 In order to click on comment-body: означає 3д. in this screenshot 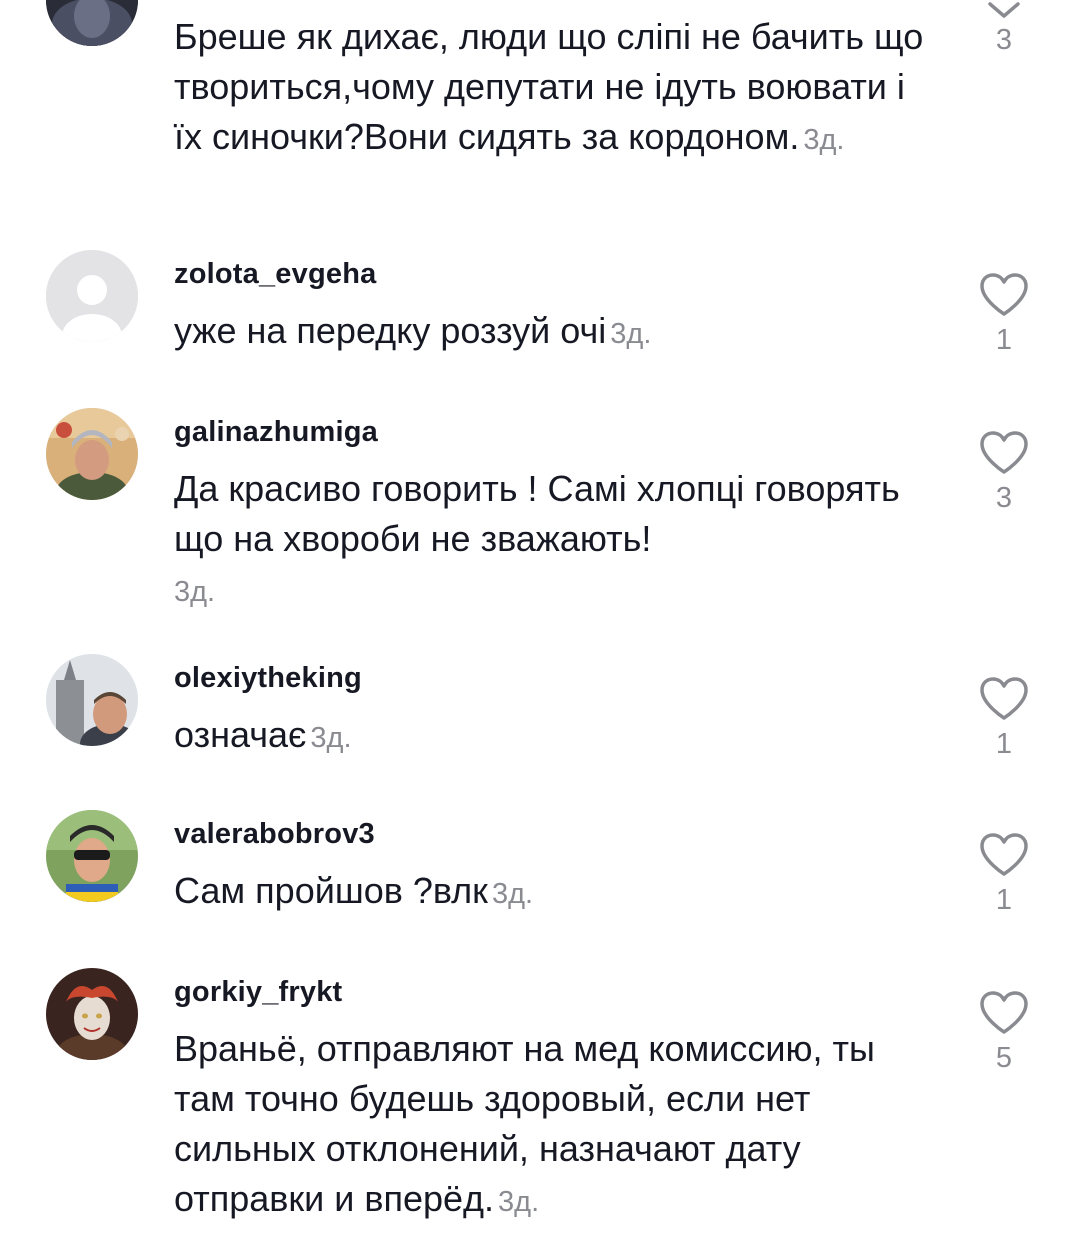, I will do `click(554, 736)`.